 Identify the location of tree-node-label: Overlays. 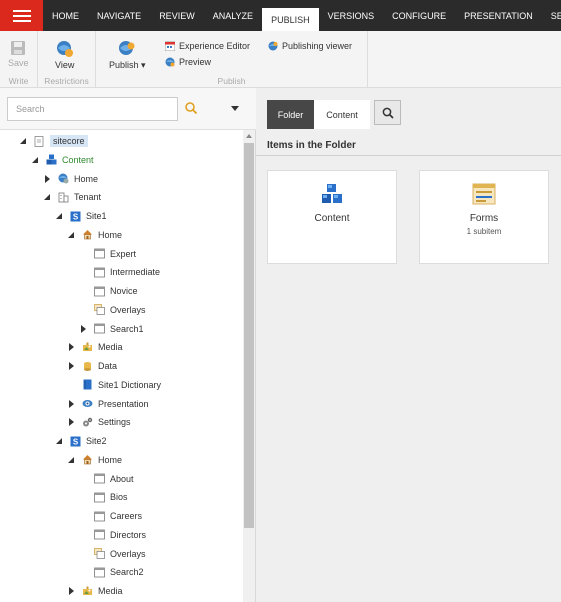
(128, 553).